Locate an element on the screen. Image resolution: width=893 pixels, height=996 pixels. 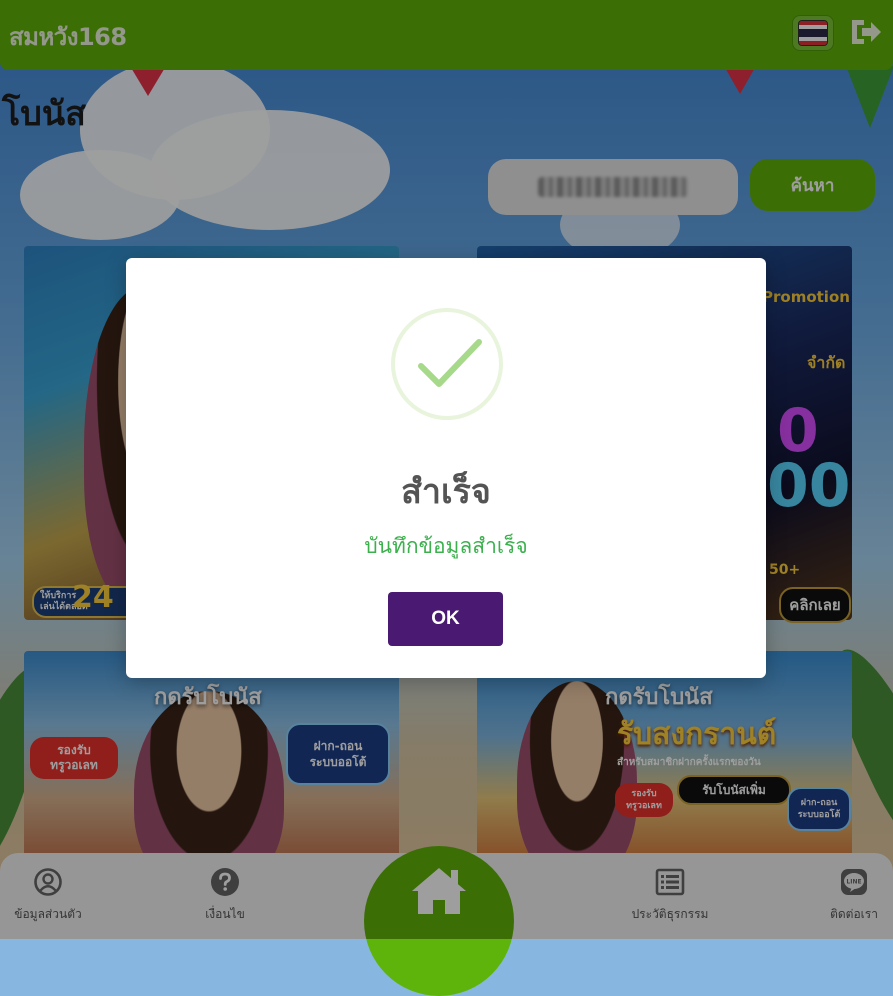
success-icon-ring is located at coordinates (447, 364).